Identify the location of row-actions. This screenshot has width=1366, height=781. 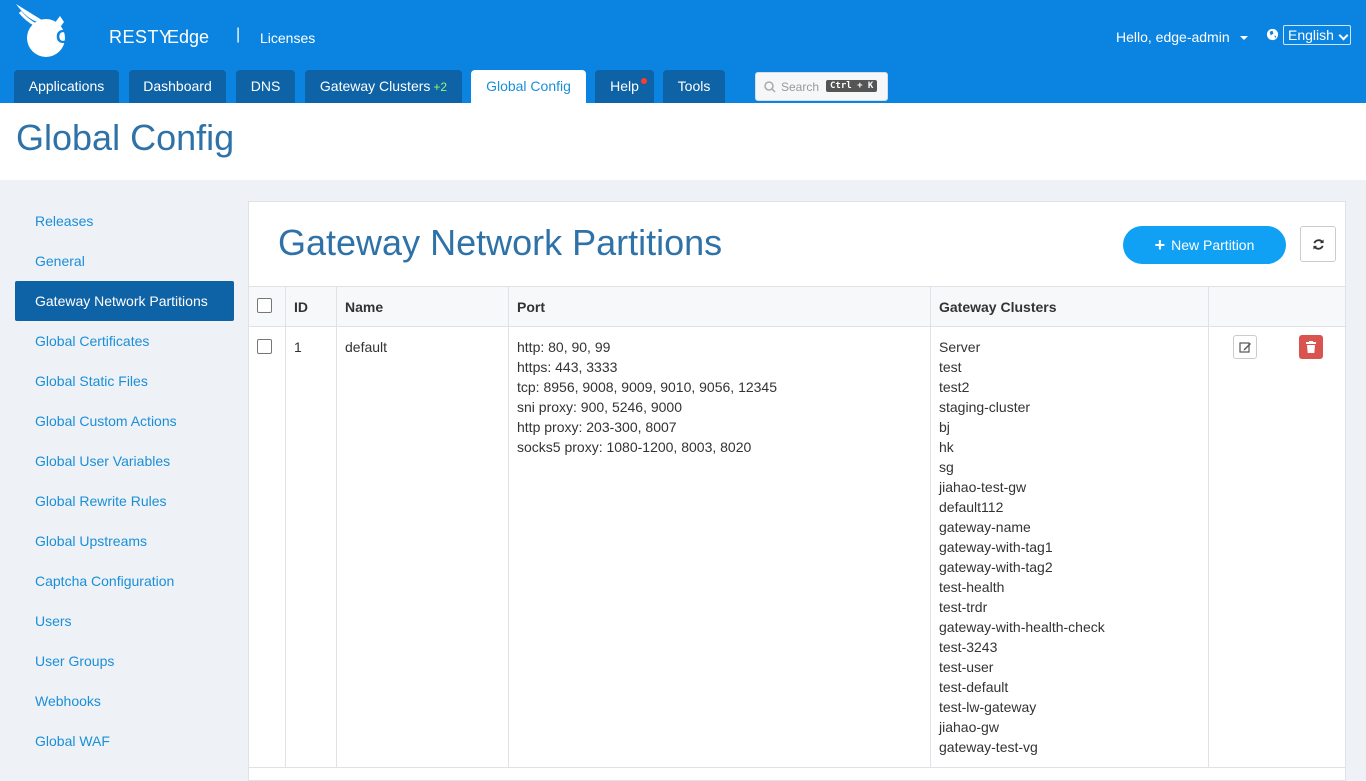
(1276, 547).